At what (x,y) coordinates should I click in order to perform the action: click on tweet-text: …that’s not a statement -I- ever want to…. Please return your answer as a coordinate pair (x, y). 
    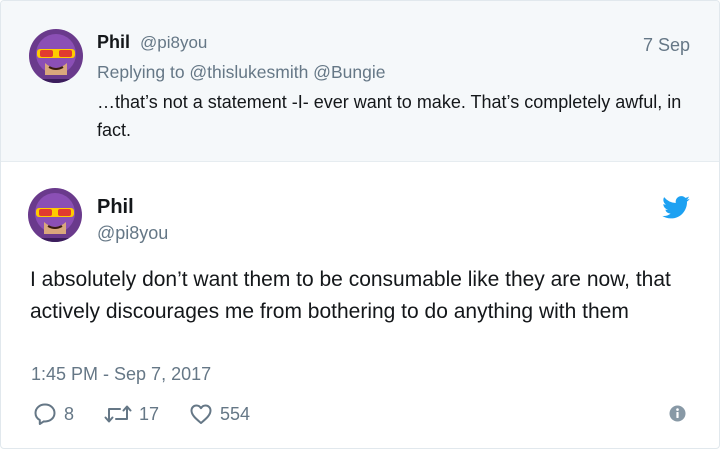
    Looking at the image, I should click on (389, 116).